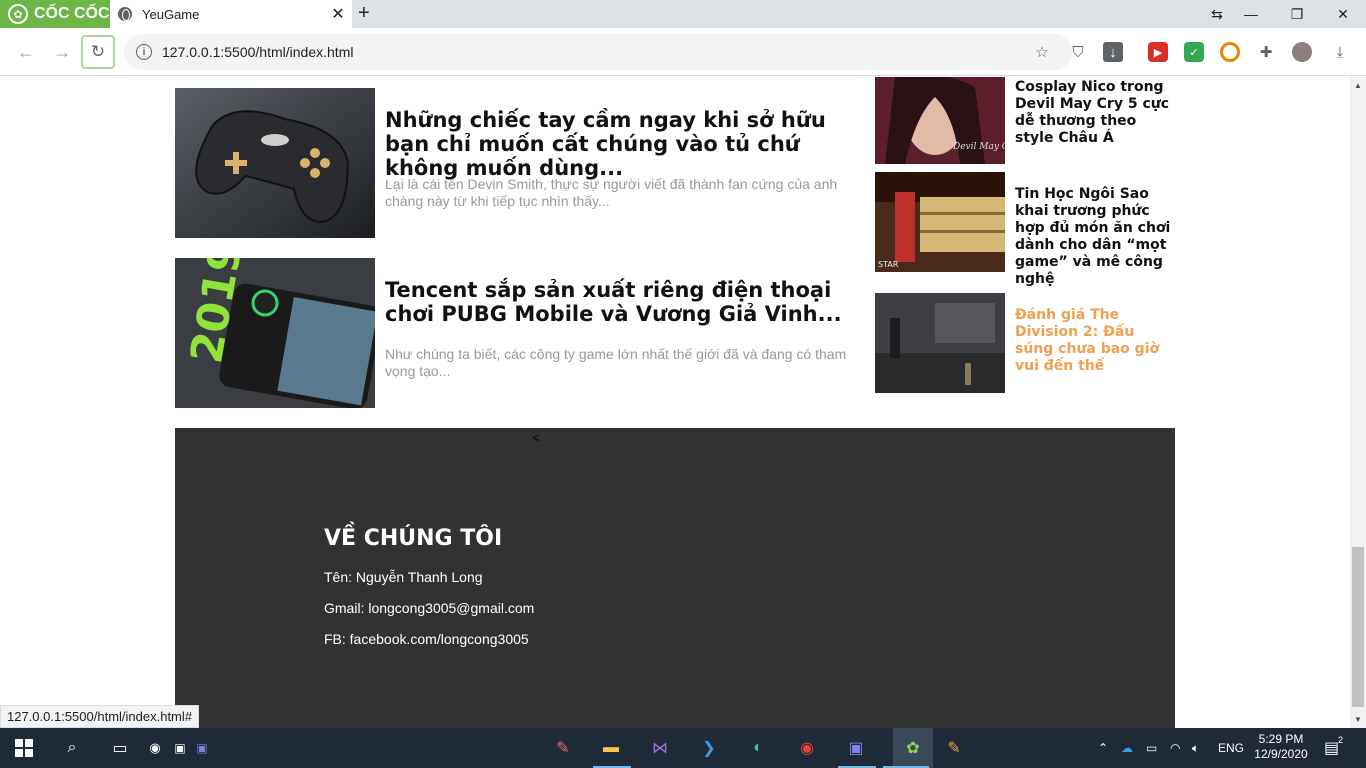 The width and height of the screenshot is (1366, 768). I want to click on profile-avatar, so click(1302, 52).